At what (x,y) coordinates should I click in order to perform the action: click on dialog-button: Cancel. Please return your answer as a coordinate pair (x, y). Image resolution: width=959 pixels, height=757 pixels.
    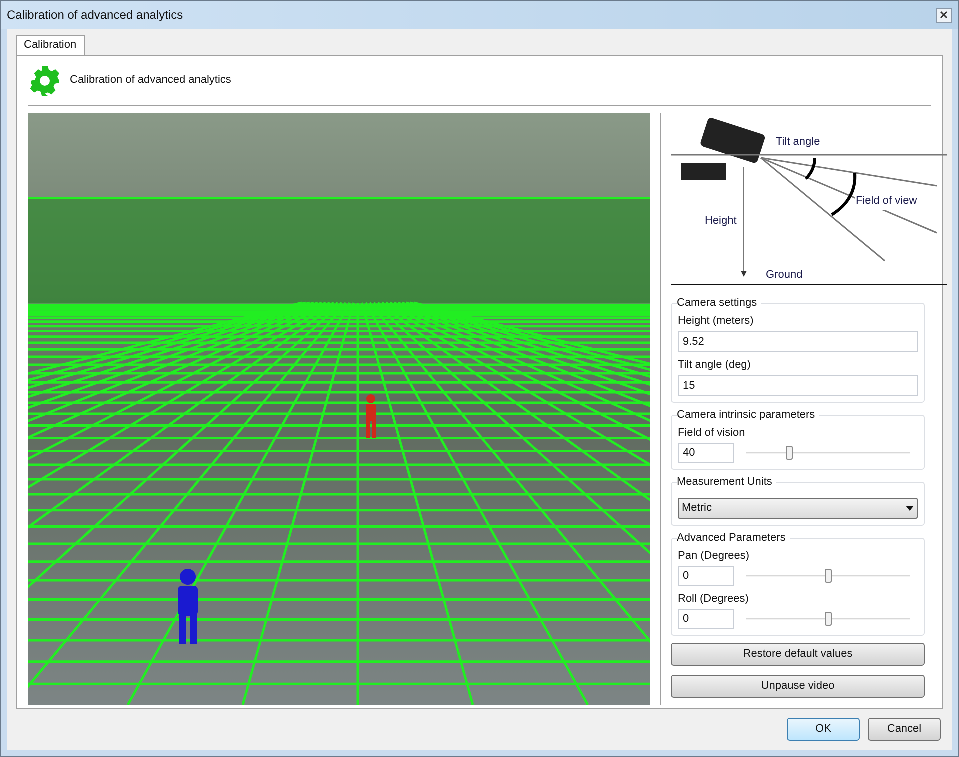
    Looking at the image, I should click on (904, 729).